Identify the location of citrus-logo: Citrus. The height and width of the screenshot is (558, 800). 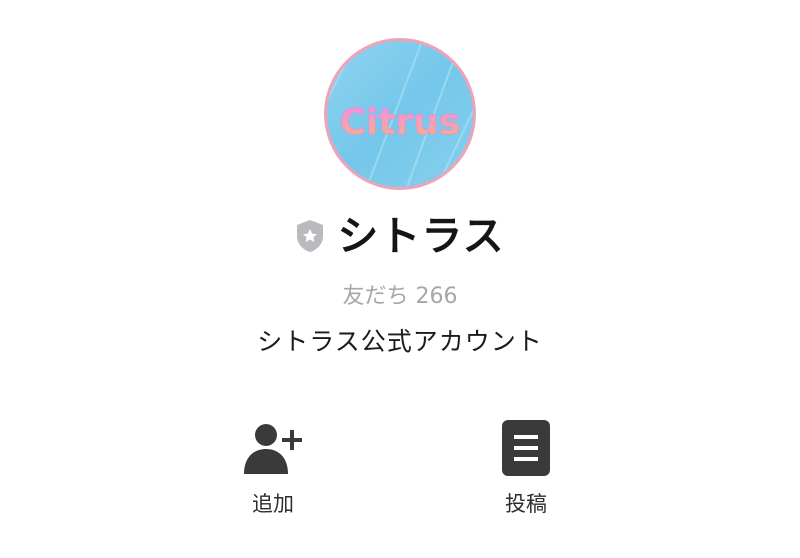
(400, 114).